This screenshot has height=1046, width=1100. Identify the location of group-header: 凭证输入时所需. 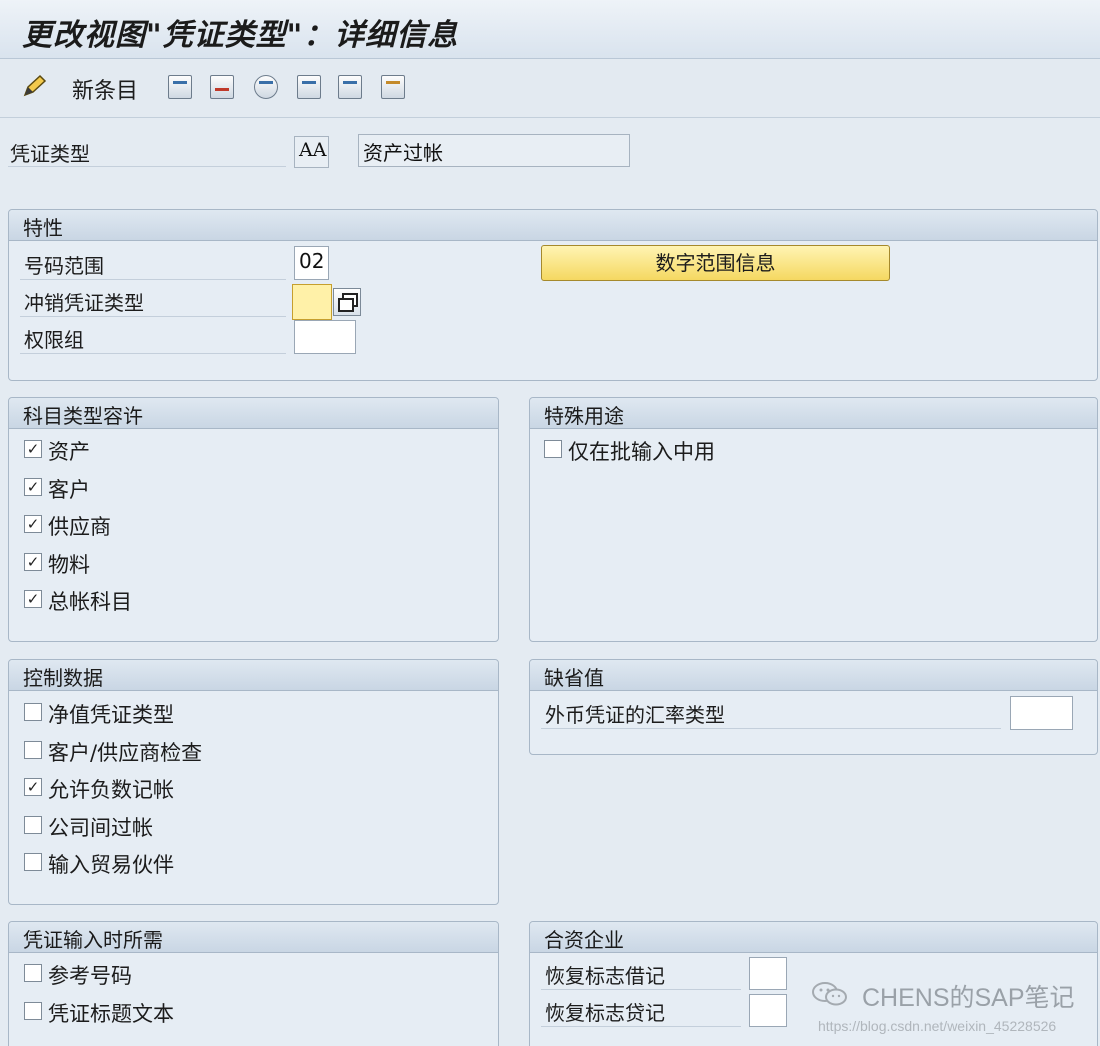
(253, 937).